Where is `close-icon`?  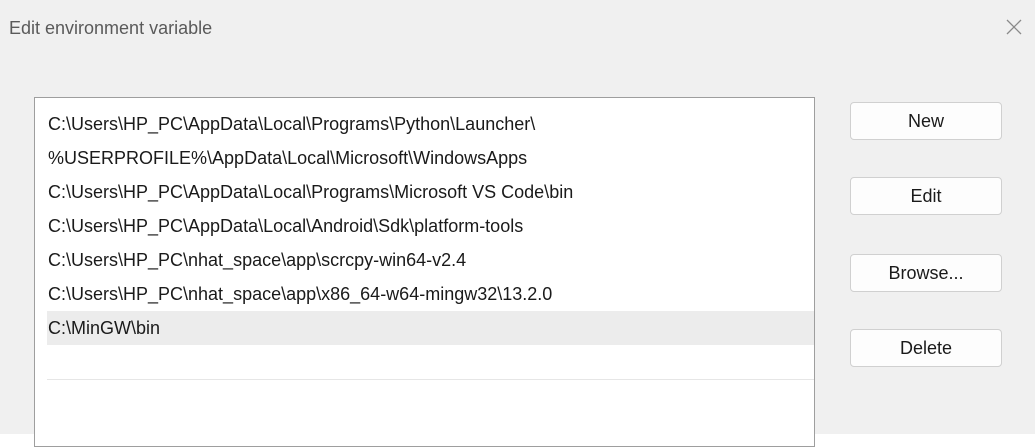
close-icon is located at coordinates (1014, 27).